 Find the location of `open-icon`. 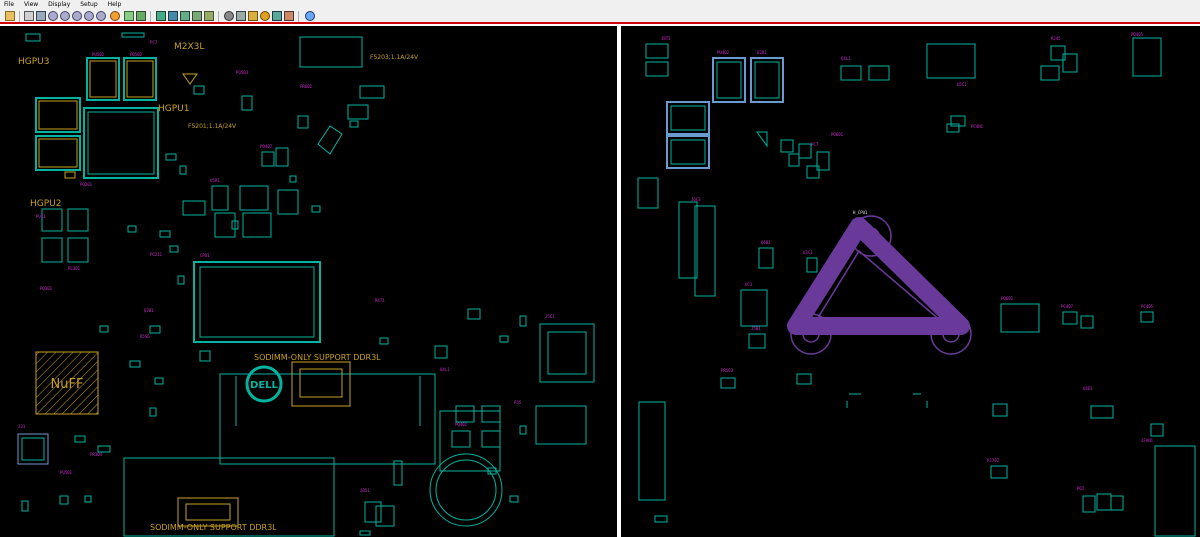

open-icon is located at coordinates (10, 16).